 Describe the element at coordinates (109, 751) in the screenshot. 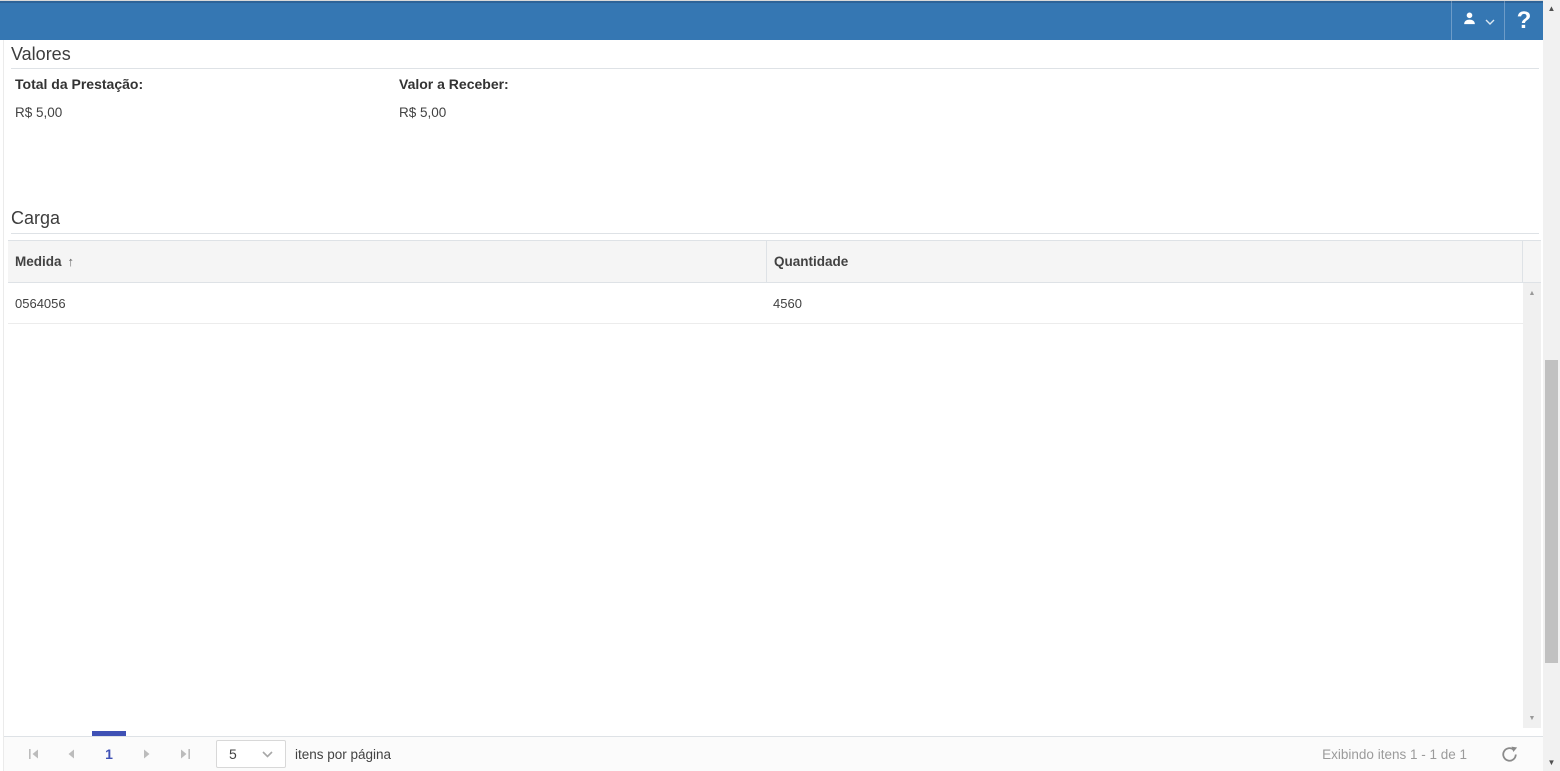

I see `page-number-button: 1` at that location.